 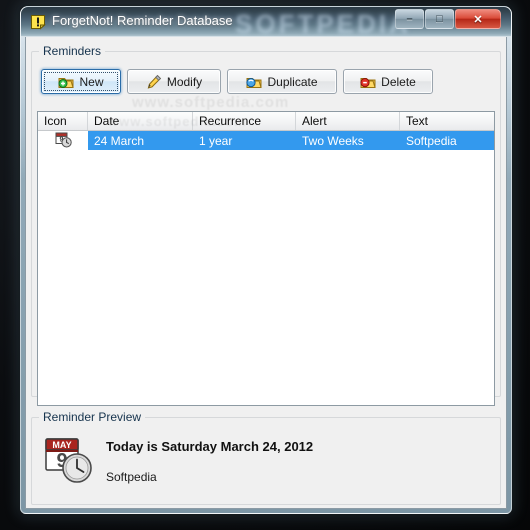 What do you see at coordinates (72, 51) in the screenshot?
I see `reminders-group-label: Reminders` at bounding box center [72, 51].